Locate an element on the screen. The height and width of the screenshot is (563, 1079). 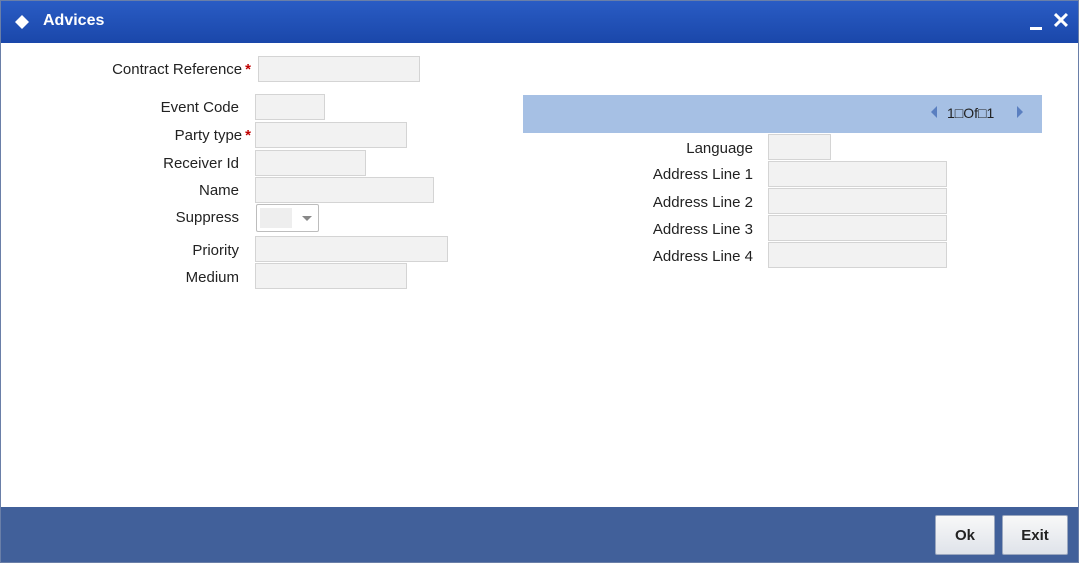
diamond-icon is located at coordinates (22, 22).